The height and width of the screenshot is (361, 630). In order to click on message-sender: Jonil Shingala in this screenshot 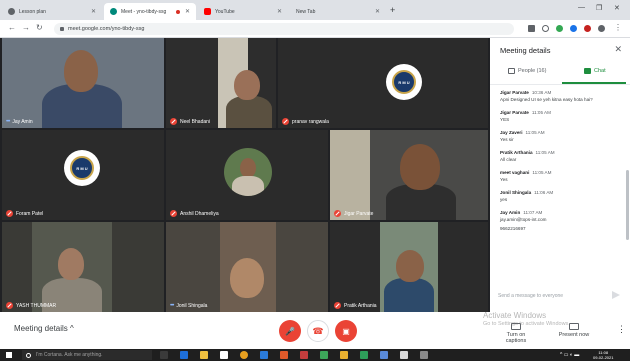, I will do `click(516, 192)`.